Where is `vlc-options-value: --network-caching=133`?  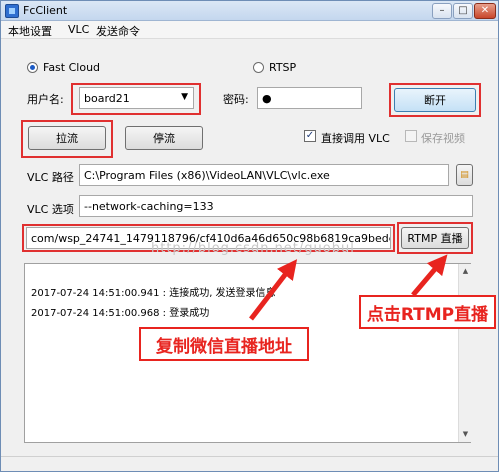 vlc-options-value: --network-caching=133 is located at coordinates (149, 206).